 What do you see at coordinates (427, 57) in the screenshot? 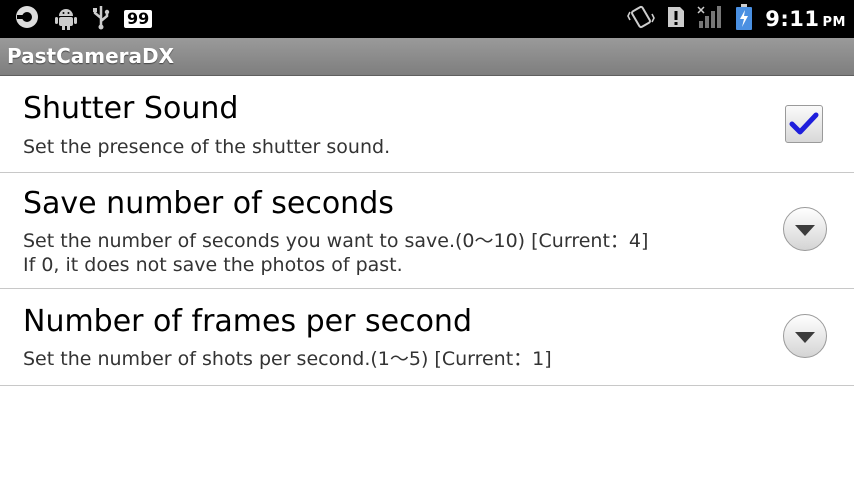
I see `app-title-bar: PastCameraDX` at bounding box center [427, 57].